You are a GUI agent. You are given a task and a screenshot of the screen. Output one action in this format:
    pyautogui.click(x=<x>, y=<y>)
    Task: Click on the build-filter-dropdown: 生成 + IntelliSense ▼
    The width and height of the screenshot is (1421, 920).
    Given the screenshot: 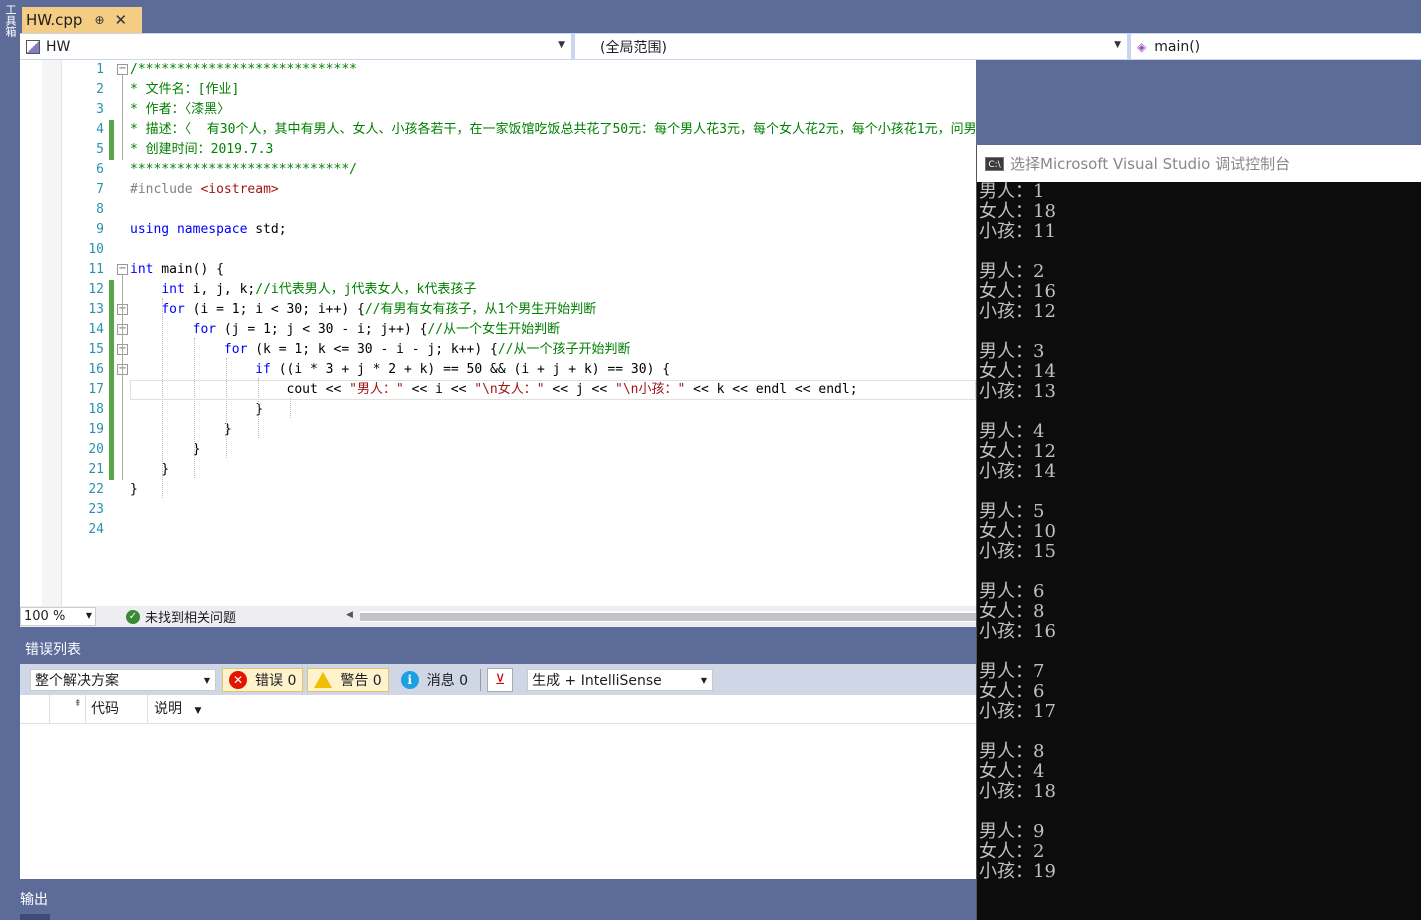 What is the action you would take?
    pyautogui.click(x=620, y=679)
    